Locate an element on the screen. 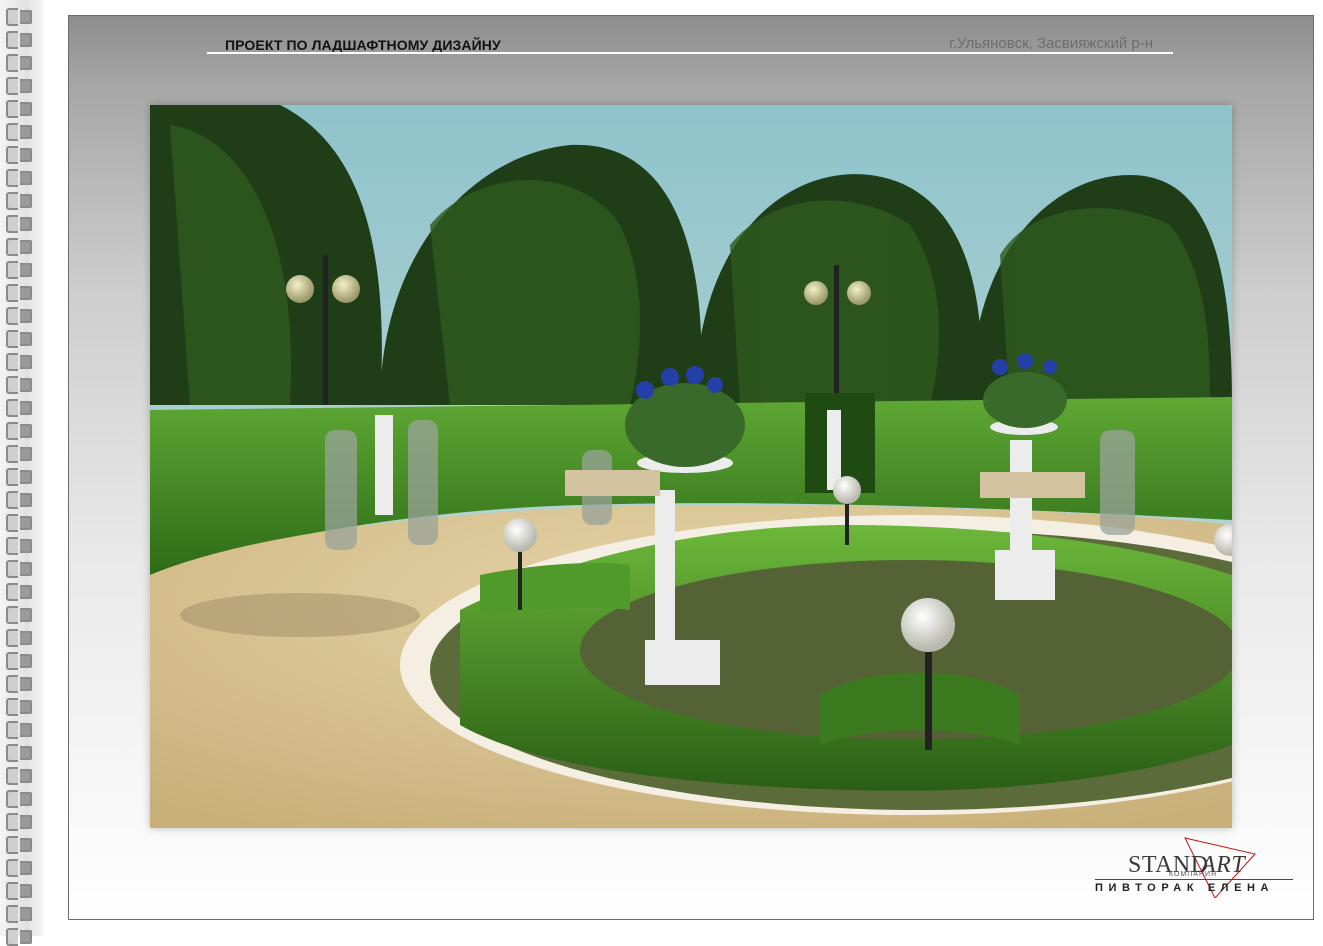  logo-red-line is located at coordinates (1194, 879).